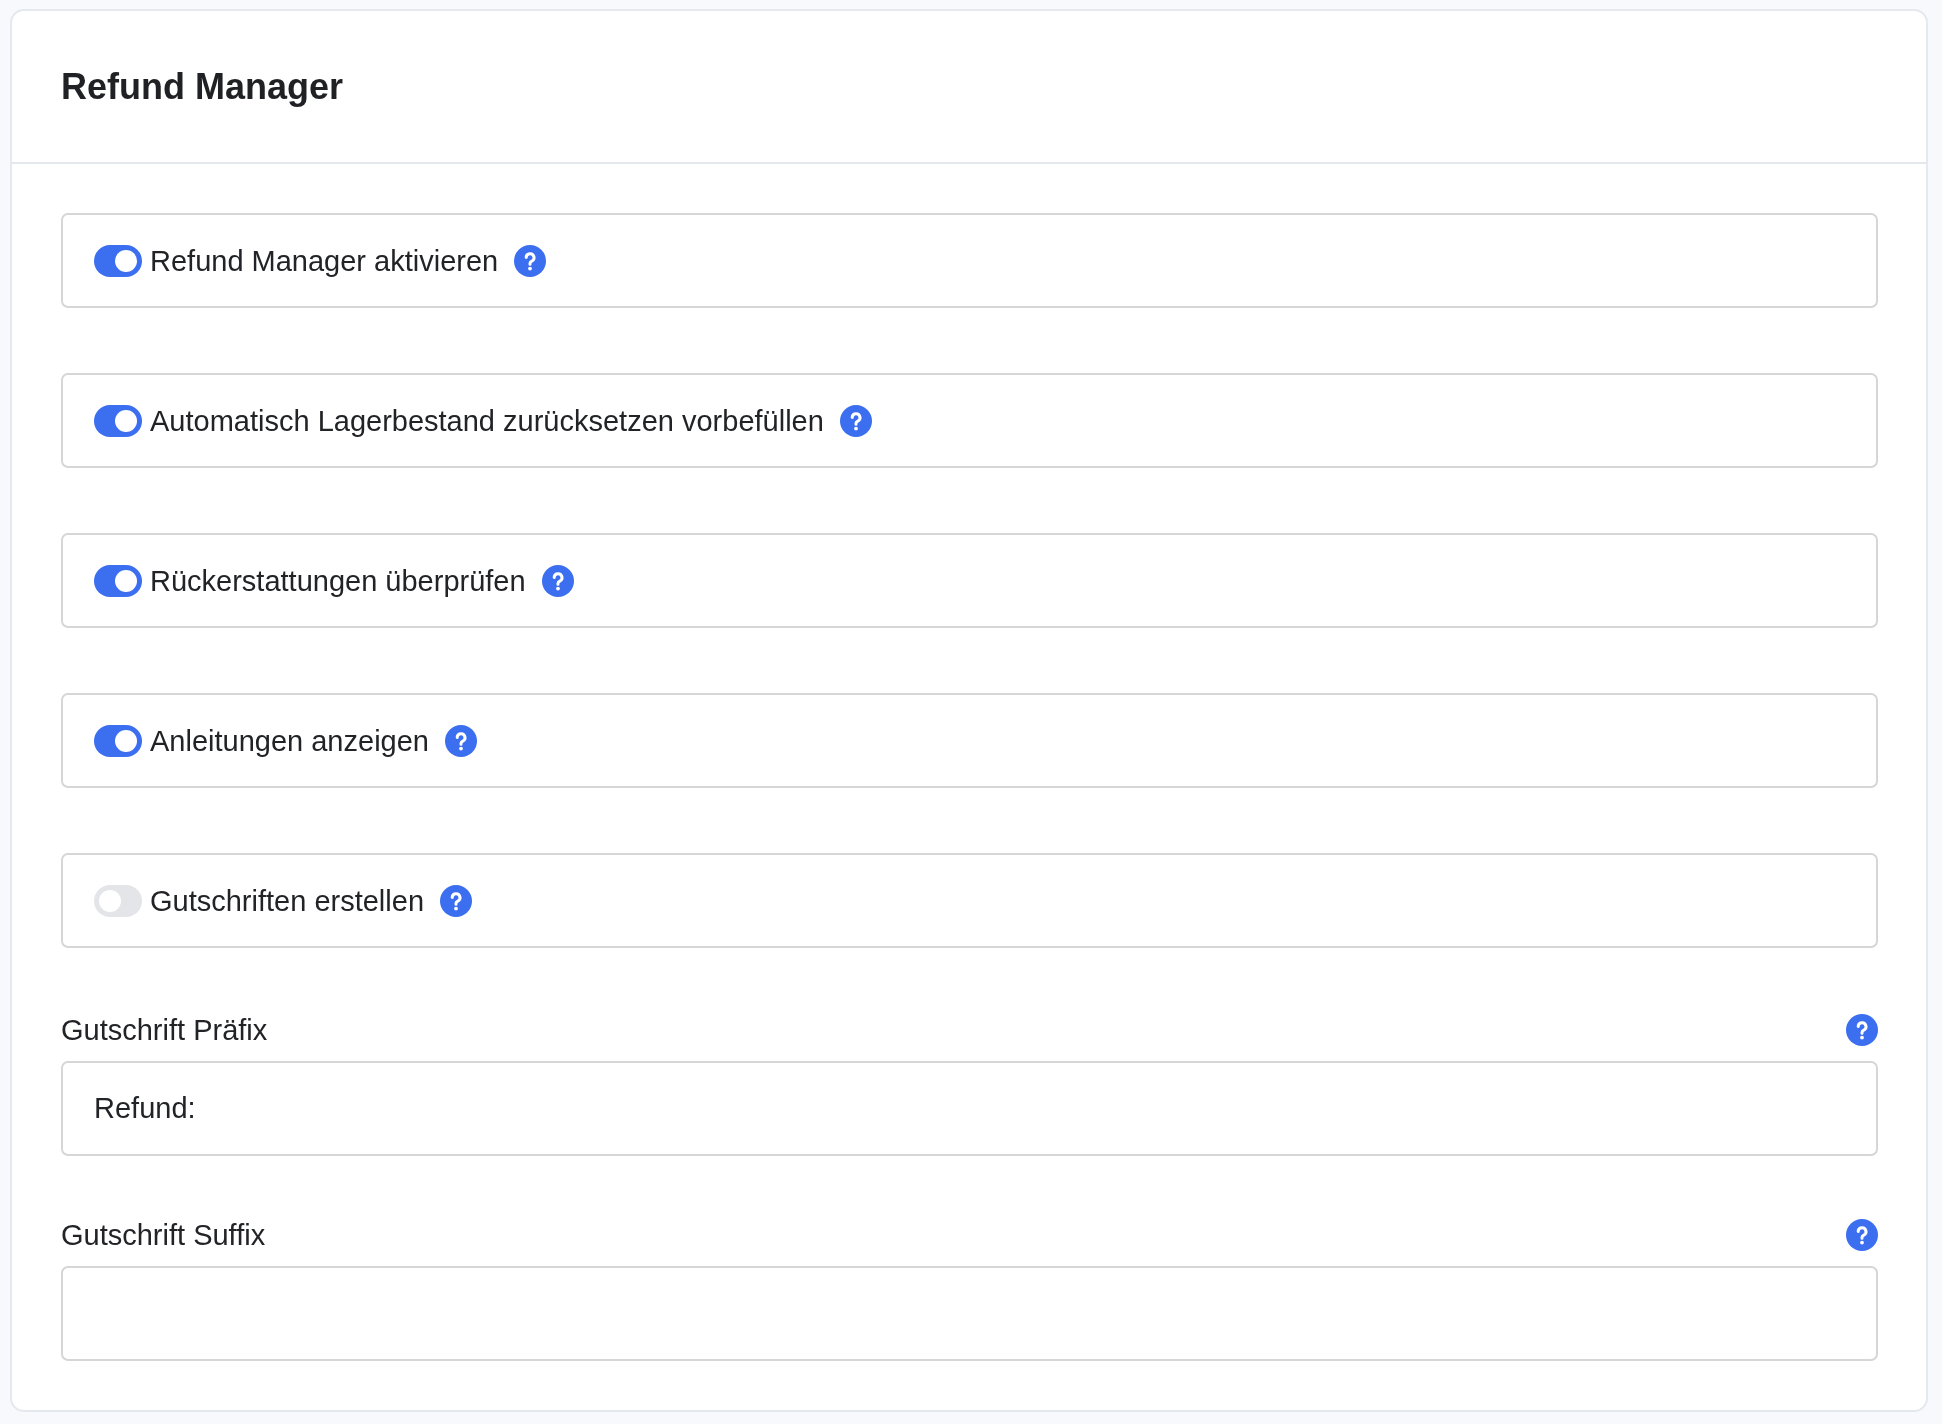  I want to click on toggle-label: Refund Manager aktivieren, so click(324, 260).